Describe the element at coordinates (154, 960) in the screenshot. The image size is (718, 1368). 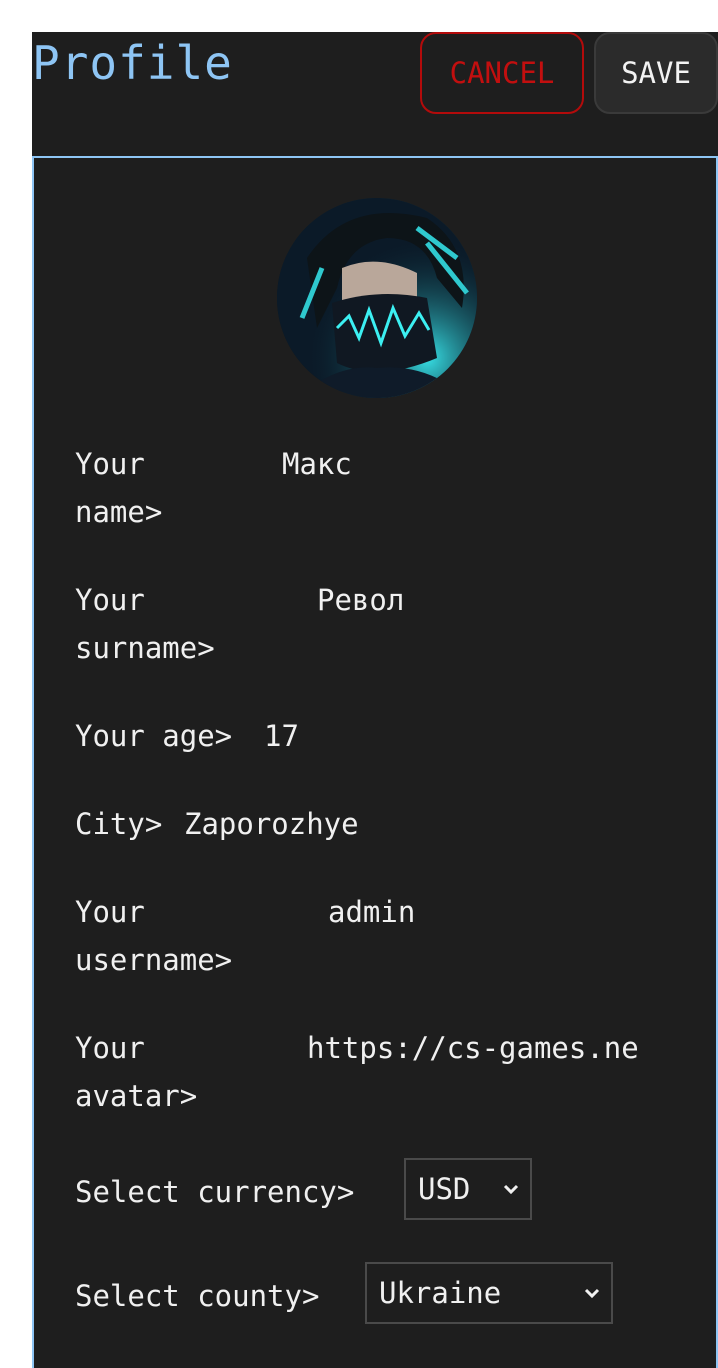
I see `username-label-line2: username>` at that location.